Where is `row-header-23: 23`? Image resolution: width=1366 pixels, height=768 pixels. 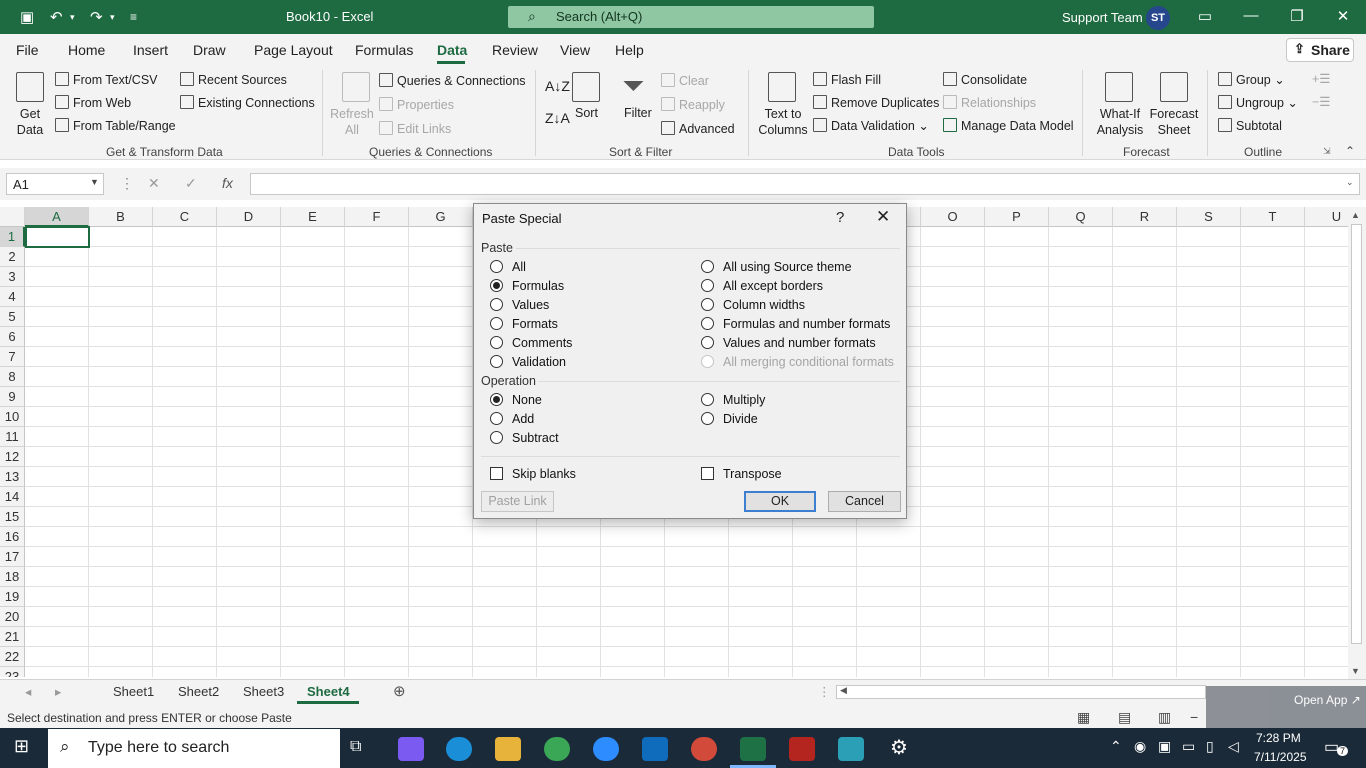
row-header-23: 23 is located at coordinates (12, 672).